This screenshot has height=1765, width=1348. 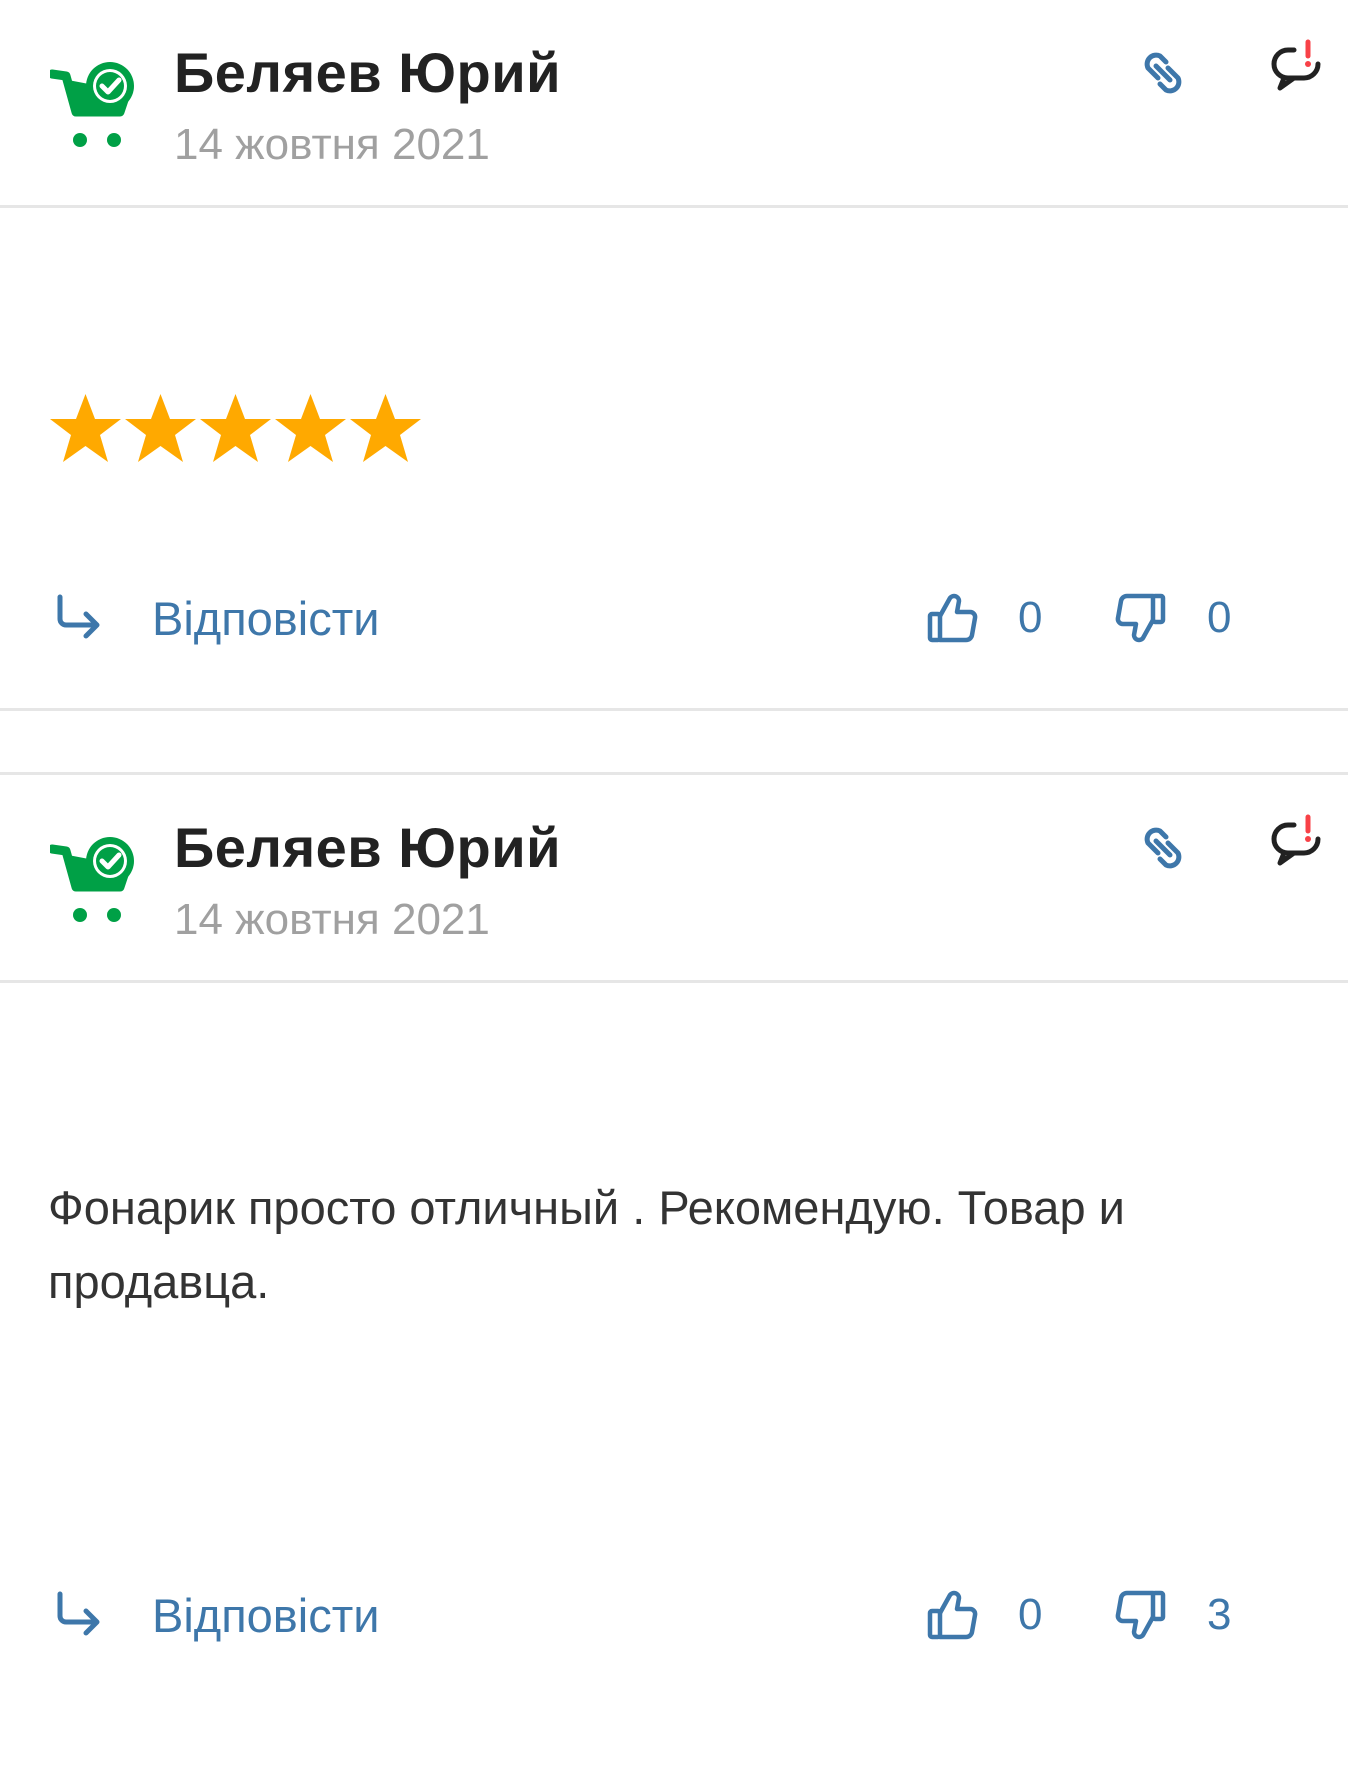 What do you see at coordinates (674, 1615) in the screenshot?
I see `review-actions: Відповісти 0 3` at bounding box center [674, 1615].